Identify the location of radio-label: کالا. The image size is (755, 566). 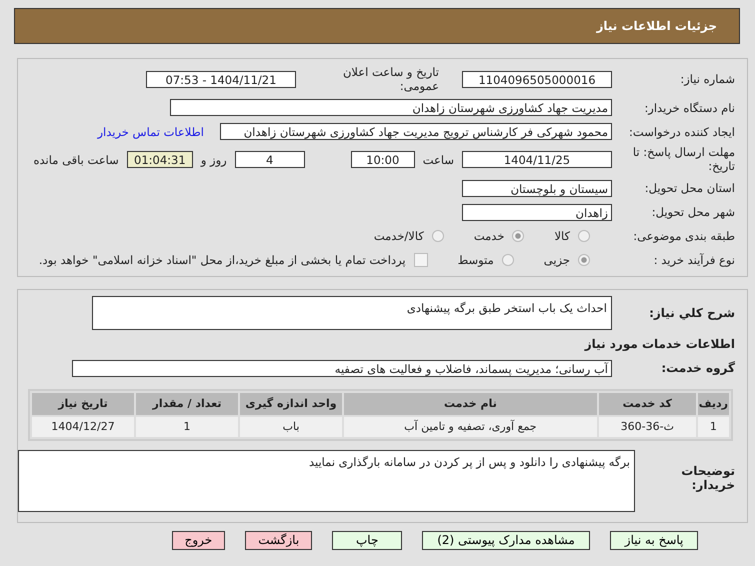
(562, 236).